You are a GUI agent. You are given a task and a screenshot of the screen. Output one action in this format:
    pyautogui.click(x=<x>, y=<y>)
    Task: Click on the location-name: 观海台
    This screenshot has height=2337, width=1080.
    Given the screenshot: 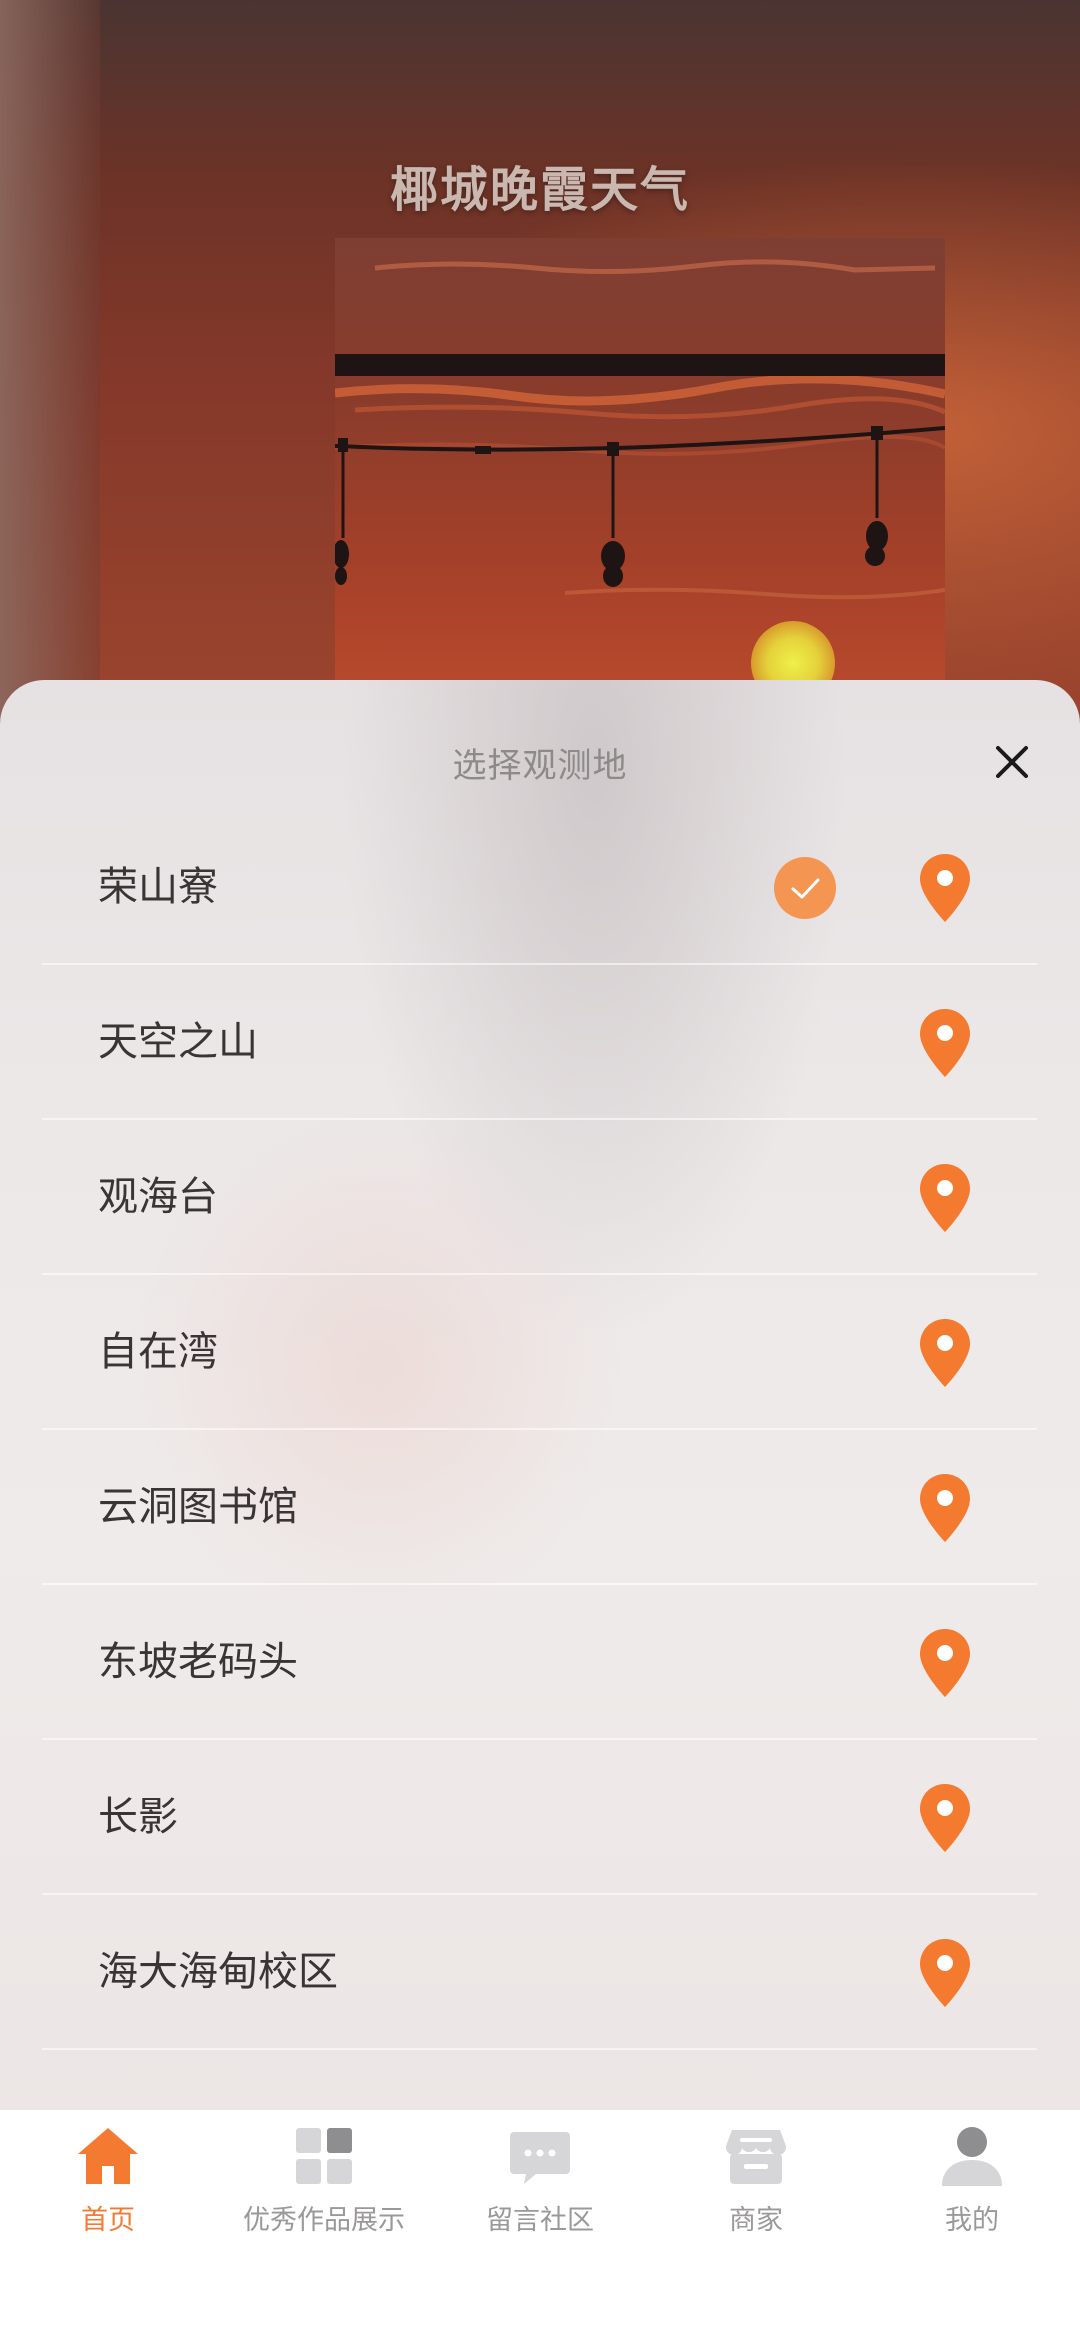 What is the action you would take?
    pyautogui.click(x=158, y=1197)
    